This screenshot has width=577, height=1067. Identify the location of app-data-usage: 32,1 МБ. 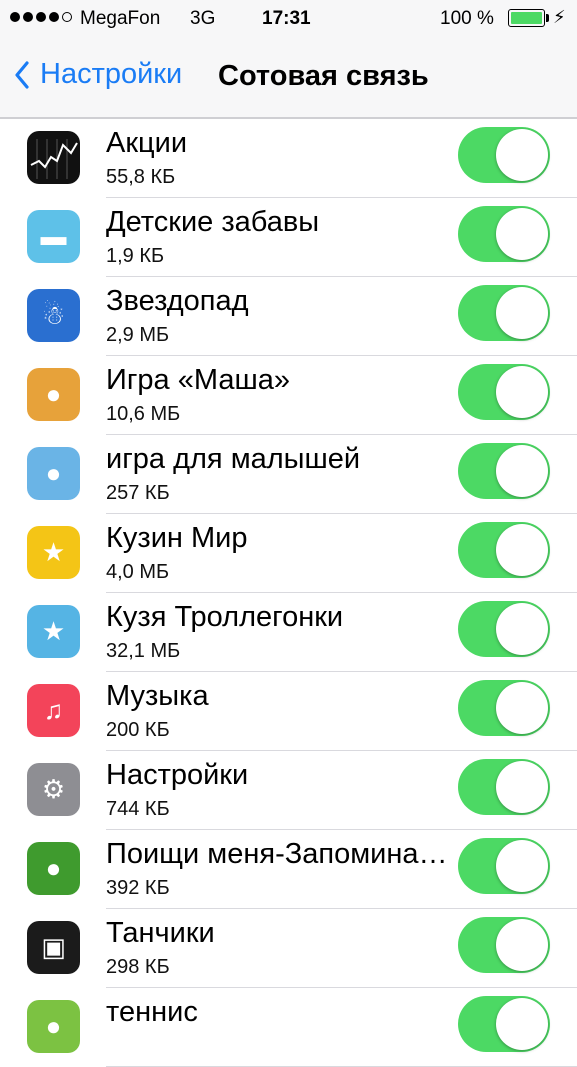
(143, 651).